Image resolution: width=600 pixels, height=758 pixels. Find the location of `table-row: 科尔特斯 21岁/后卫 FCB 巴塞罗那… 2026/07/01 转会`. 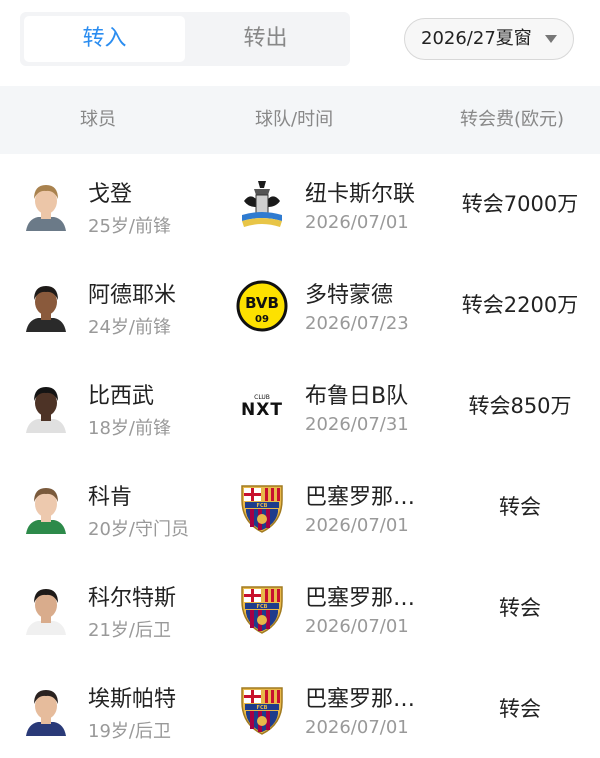

table-row: 科尔特斯 21岁/后卫 FCB 巴塞罗那… 2026/07/01 转会 is located at coordinates (300, 608).